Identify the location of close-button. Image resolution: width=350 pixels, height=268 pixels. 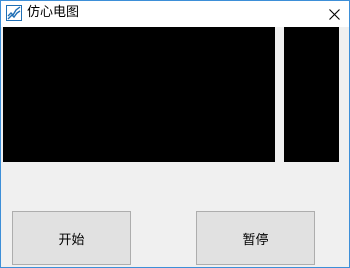
(334, 14).